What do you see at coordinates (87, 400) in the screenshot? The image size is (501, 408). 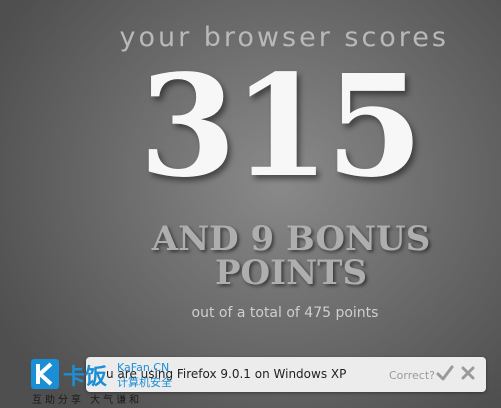 I see `watermark-bottom: 互助分享 大气谦和` at bounding box center [87, 400].